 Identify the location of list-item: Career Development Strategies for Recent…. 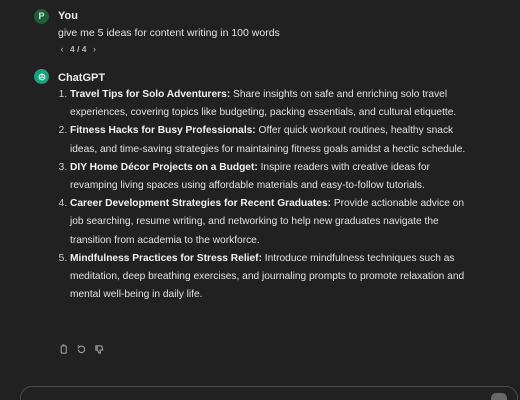
(275, 222).